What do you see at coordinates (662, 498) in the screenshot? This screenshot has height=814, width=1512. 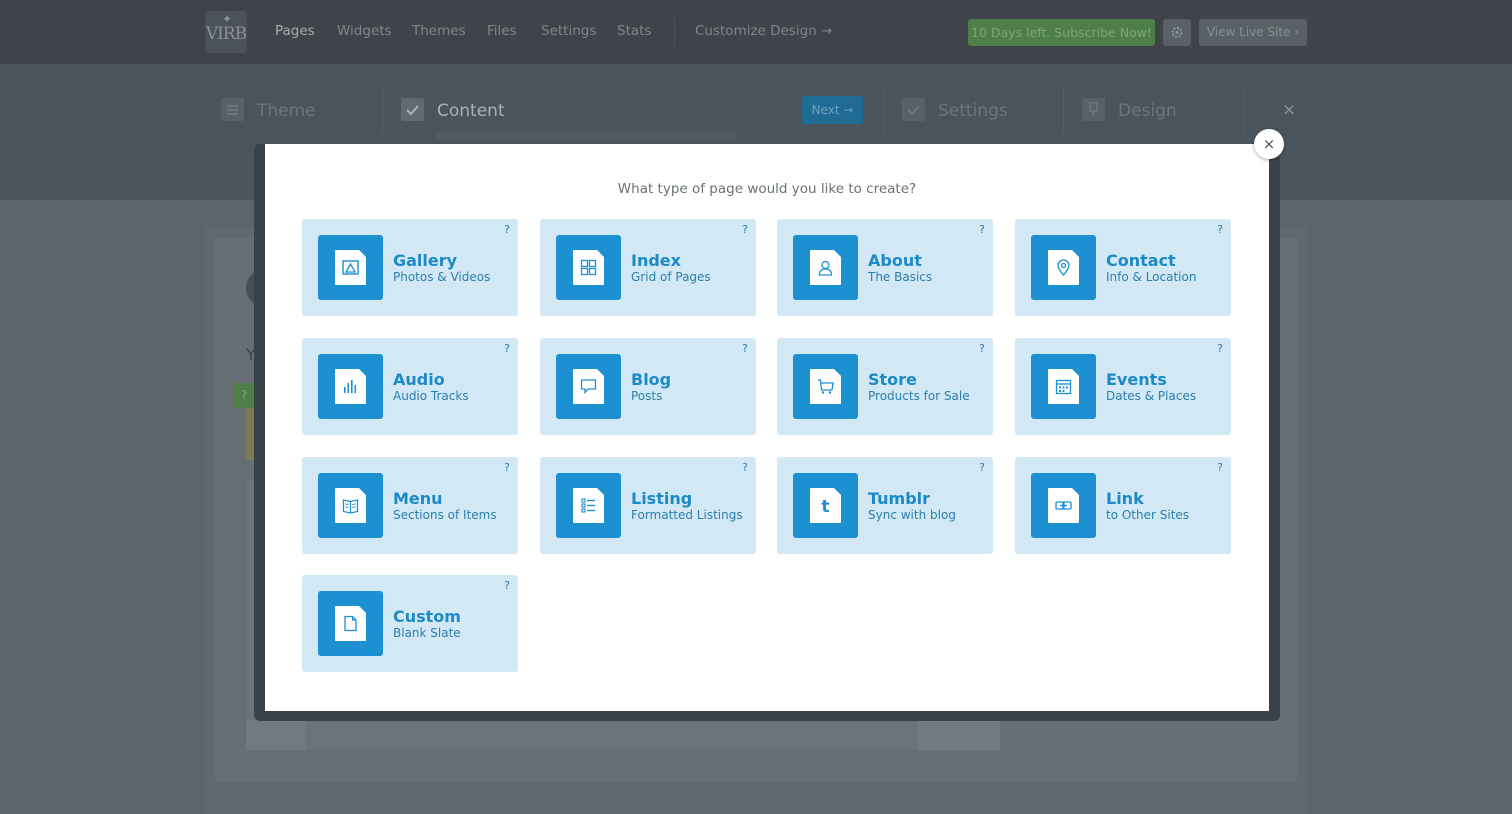 I see `tile-title: Listing` at bounding box center [662, 498].